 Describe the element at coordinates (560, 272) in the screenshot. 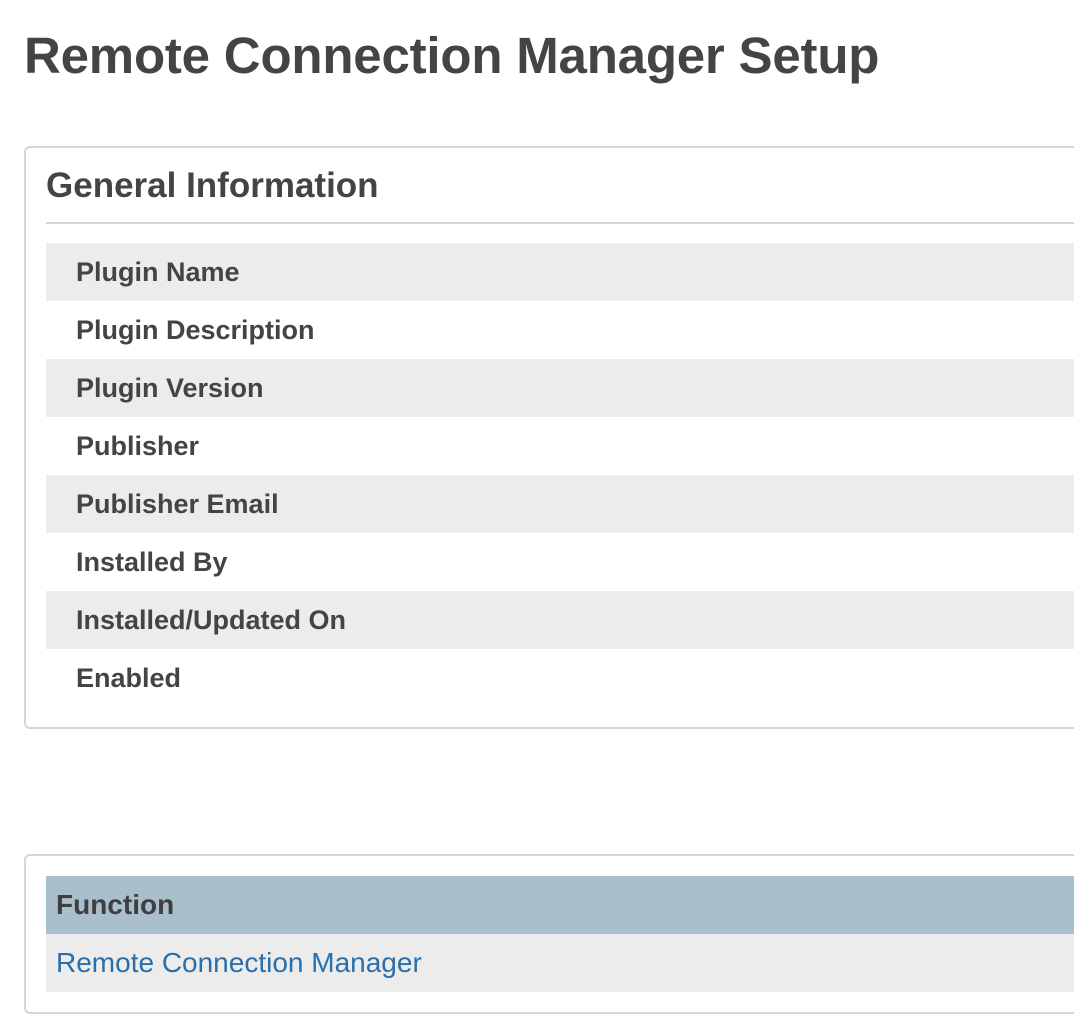

I see `info-row-plugin-name: Plugin Name` at that location.